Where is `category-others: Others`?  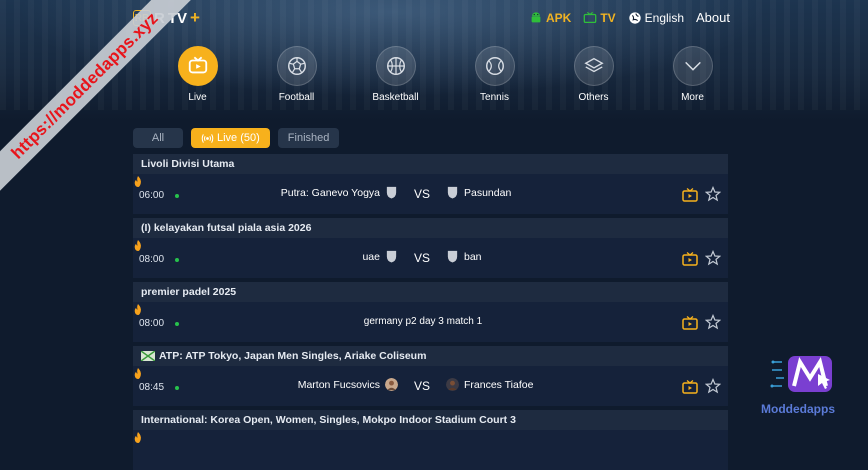 category-others: Others is located at coordinates (593, 74).